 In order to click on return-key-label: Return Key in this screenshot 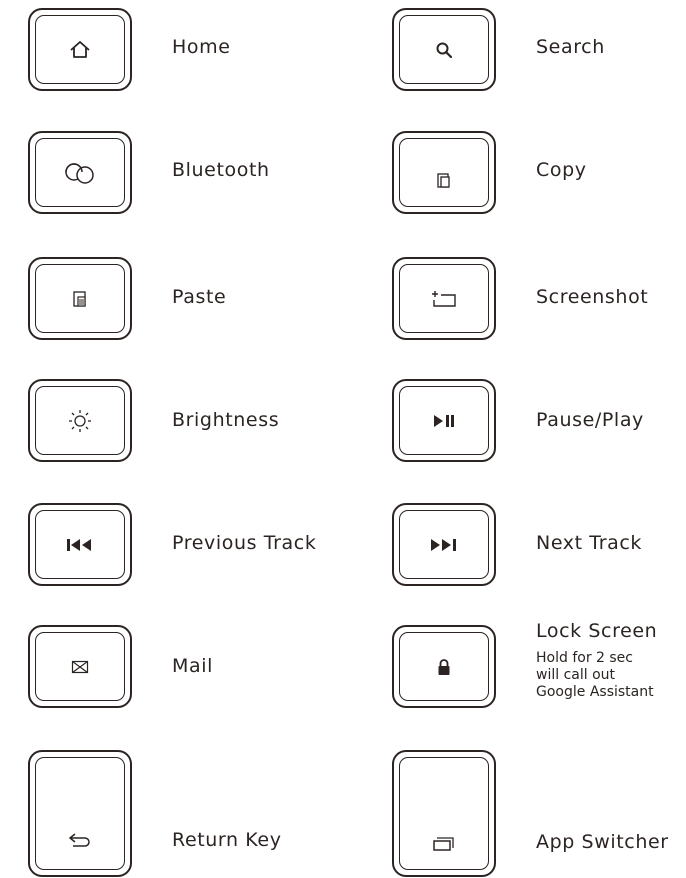, I will do `click(227, 840)`.